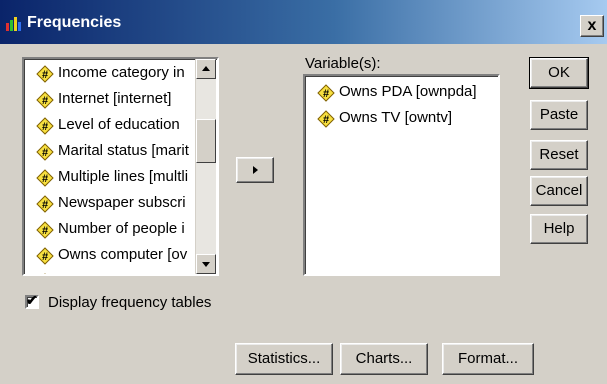  I want to click on reset-button: Reset, so click(559, 155).